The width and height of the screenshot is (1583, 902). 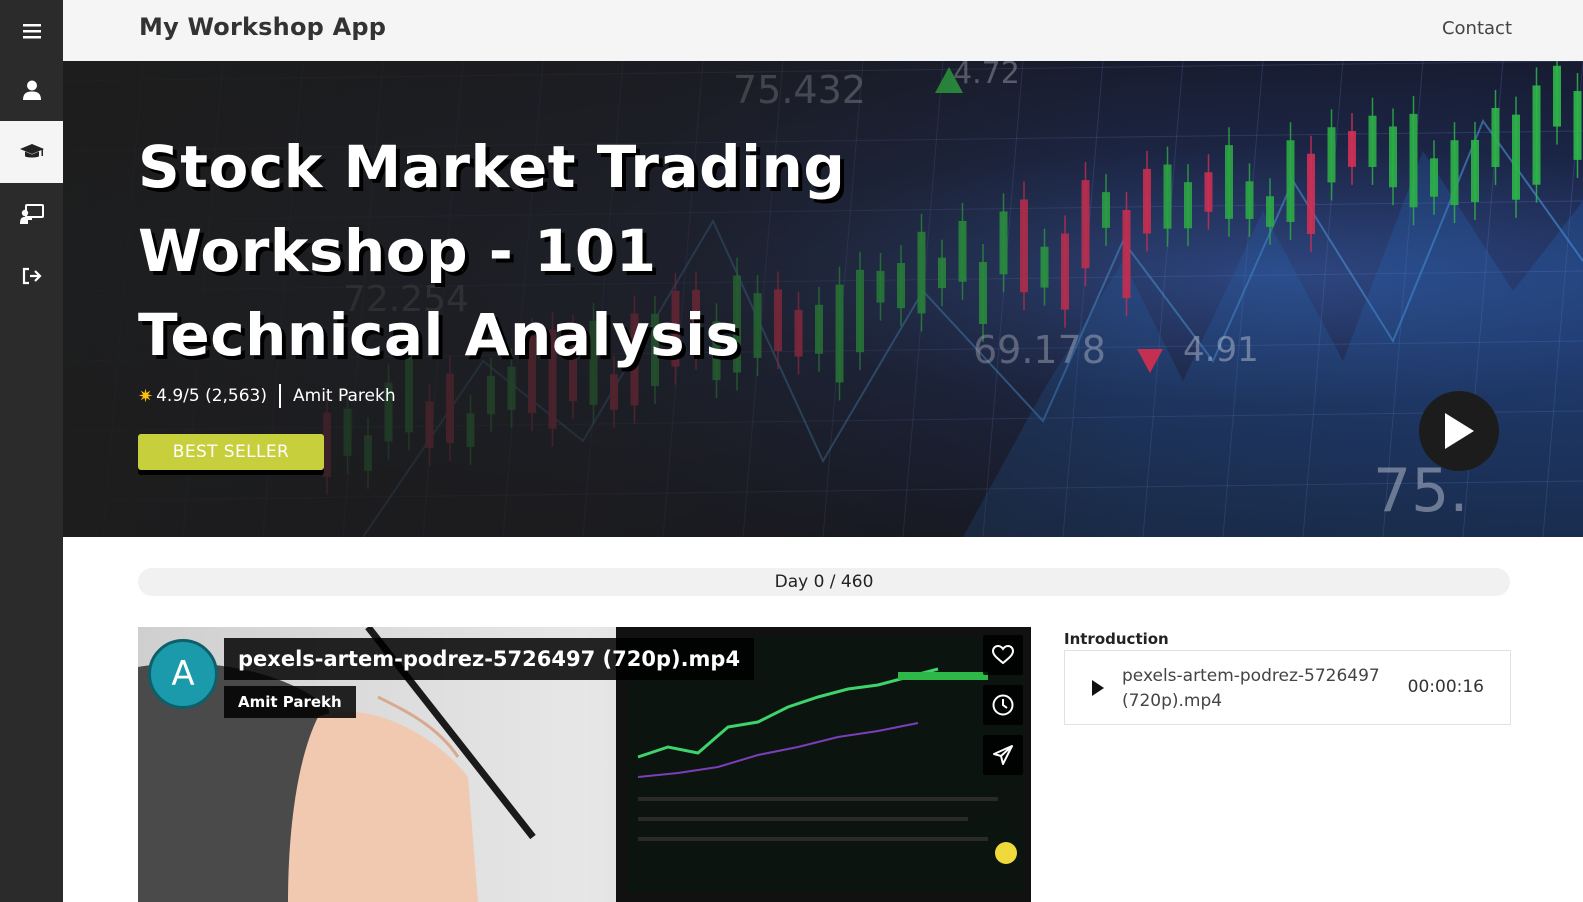 What do you see at coordinates (231, 452) in the screenshot?
I see `best-seller-badge: BEST SELLER` at bounding box center [231, 452].